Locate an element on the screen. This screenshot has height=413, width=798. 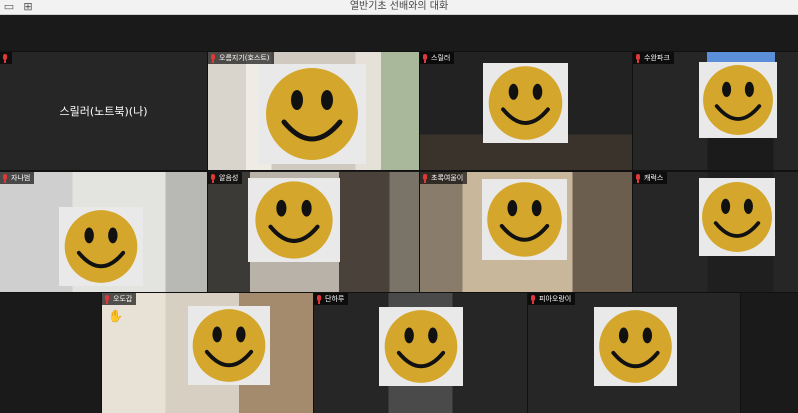
participant-name: 단하루 is located at coordinates (335, 299).